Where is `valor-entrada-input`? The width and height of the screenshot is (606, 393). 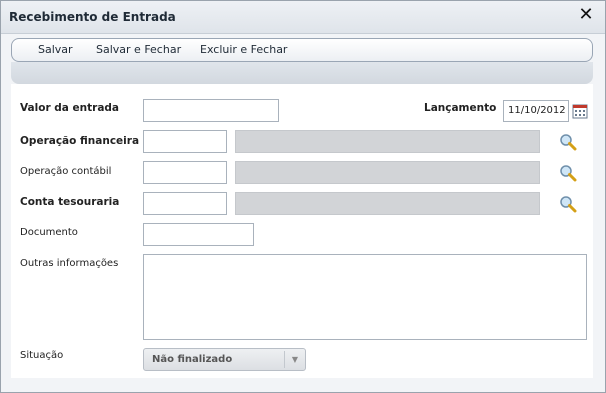
valor-entrada-input is located at coordinates (211, 110).